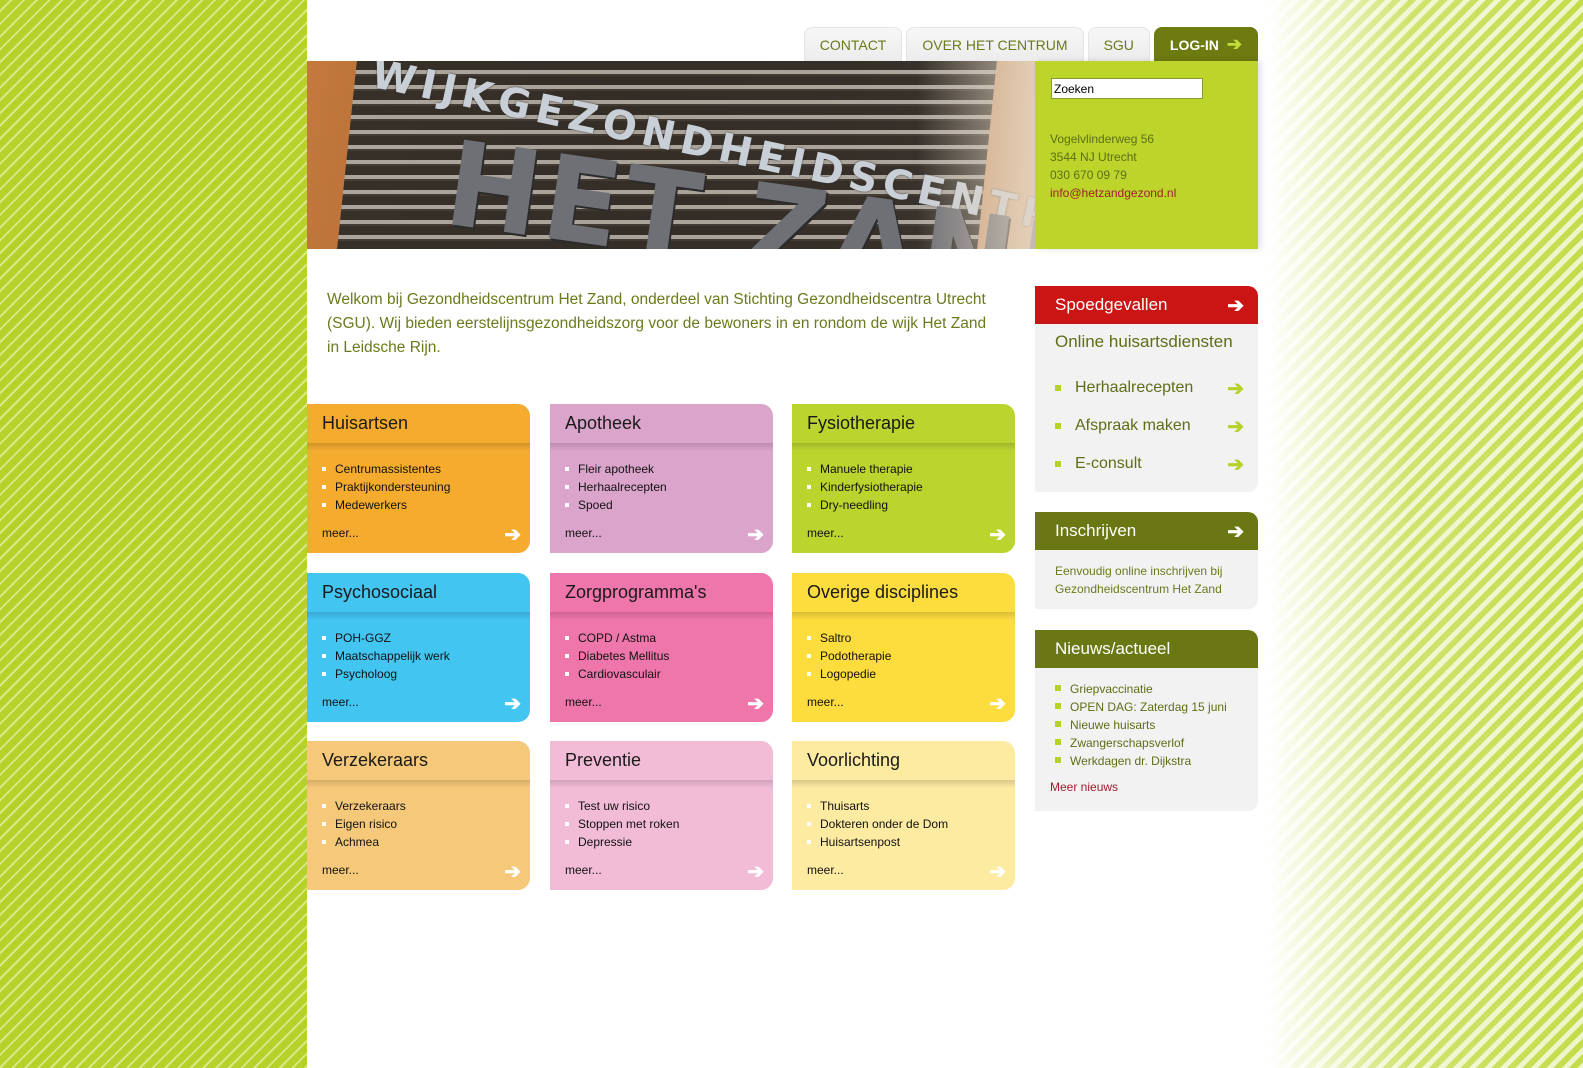  I want to click on nav-tab-over-het-centrum: OVER HET CENTRUM, so click(995, 44).